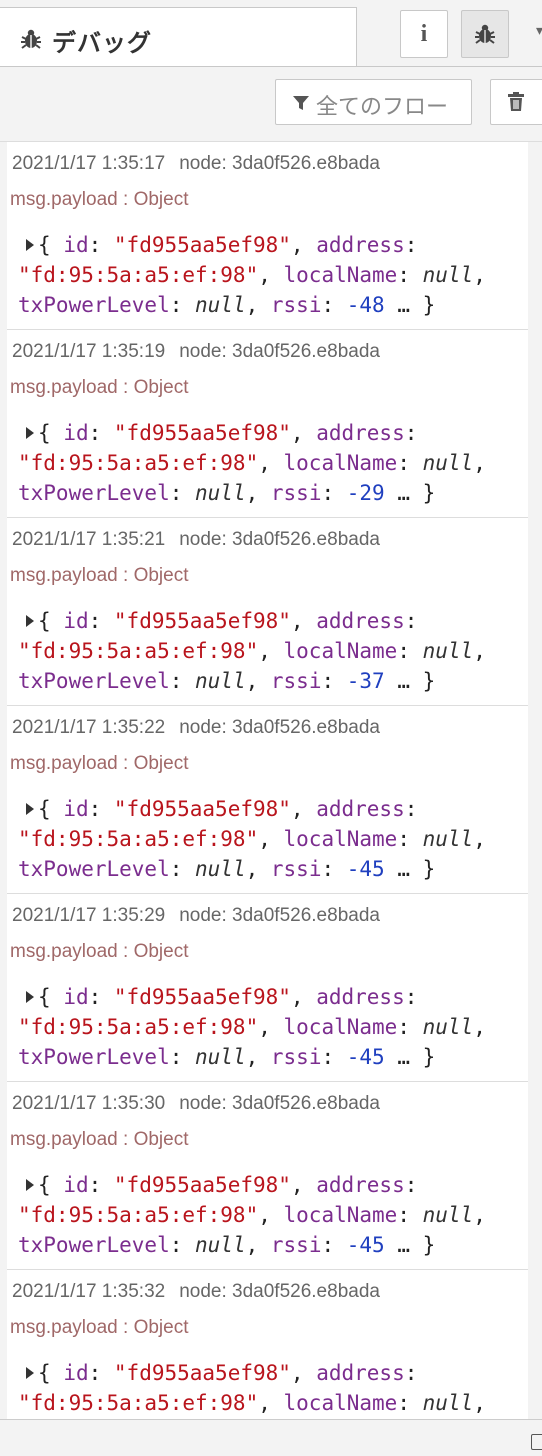 The height and width of the screenshot is (1456, 542). I want to click on filter-flows-button: 全てのフロー, so click(373, 102).